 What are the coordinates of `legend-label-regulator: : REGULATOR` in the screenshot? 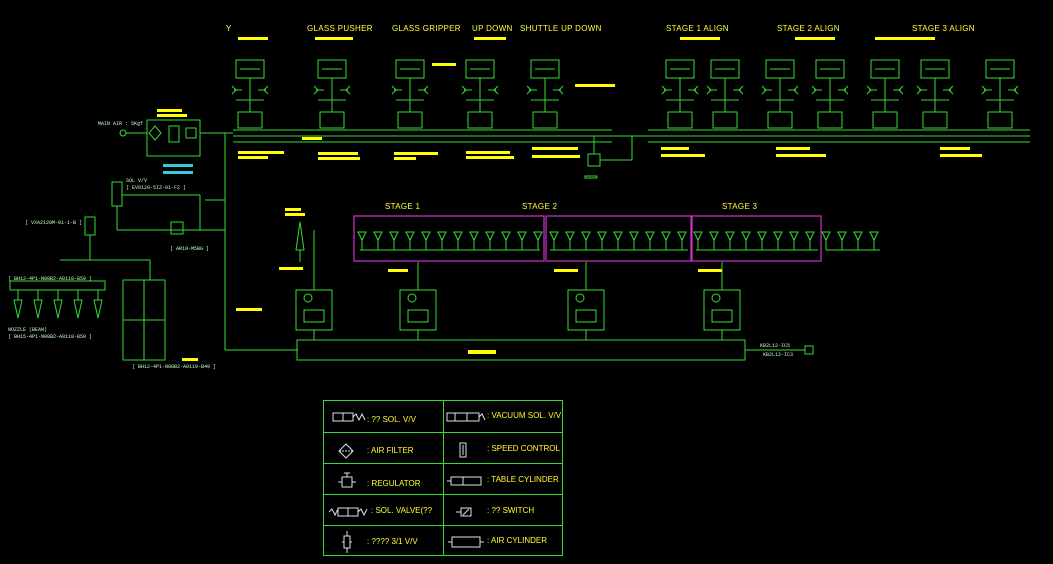 It's located at (394, 483).